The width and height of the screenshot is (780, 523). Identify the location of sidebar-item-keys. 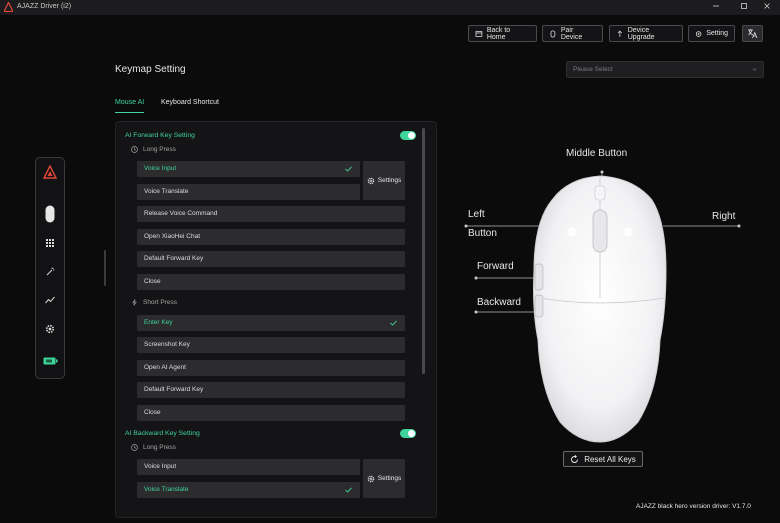
(50, 243).